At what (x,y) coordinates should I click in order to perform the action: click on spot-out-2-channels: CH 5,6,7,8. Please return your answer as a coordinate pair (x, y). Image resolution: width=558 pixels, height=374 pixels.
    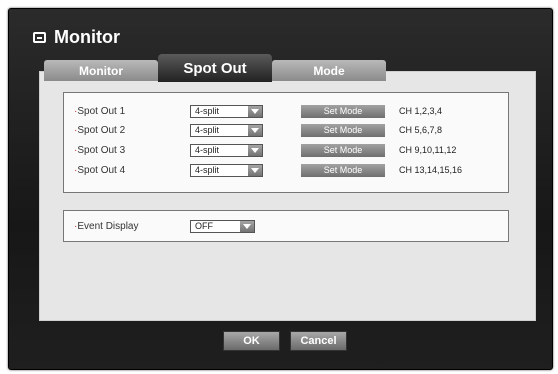
    Looking at the image, I should click on (421, 130).